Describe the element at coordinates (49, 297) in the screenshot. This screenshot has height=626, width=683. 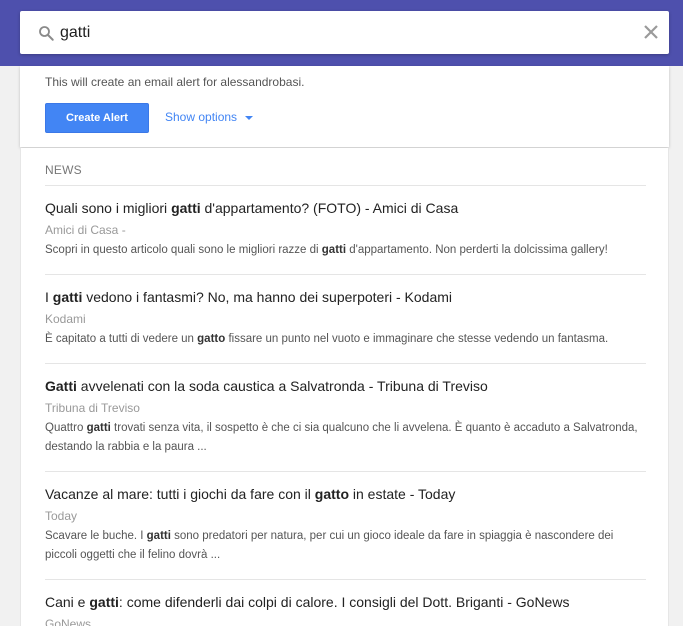
I see `text-run: I` at that location.